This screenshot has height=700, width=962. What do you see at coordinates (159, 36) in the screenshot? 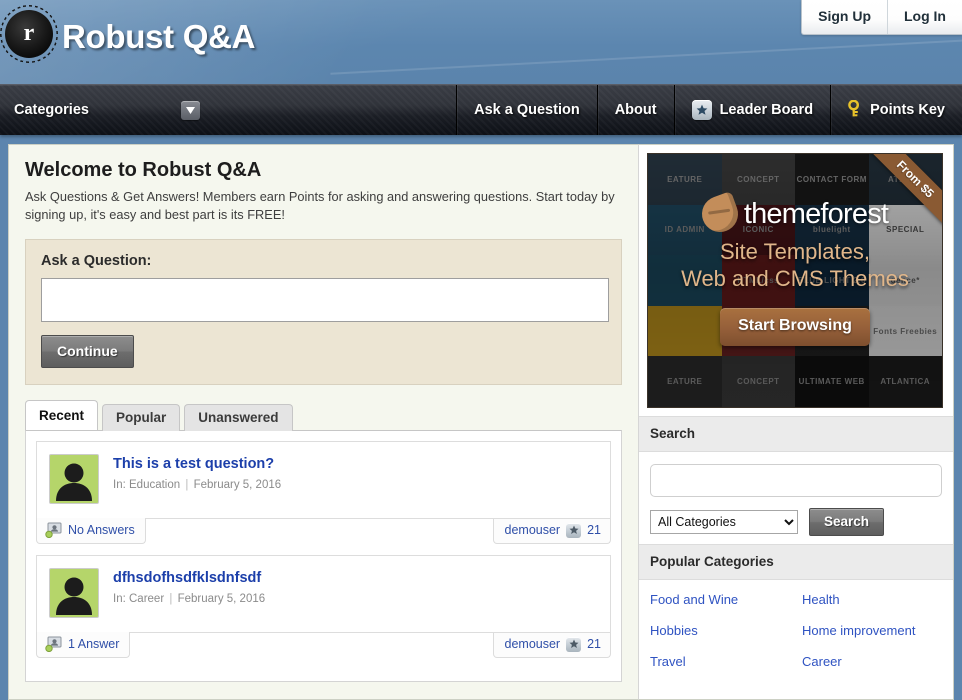
I see `page-title: Robust Q&A` at bounding box center [159, 36].